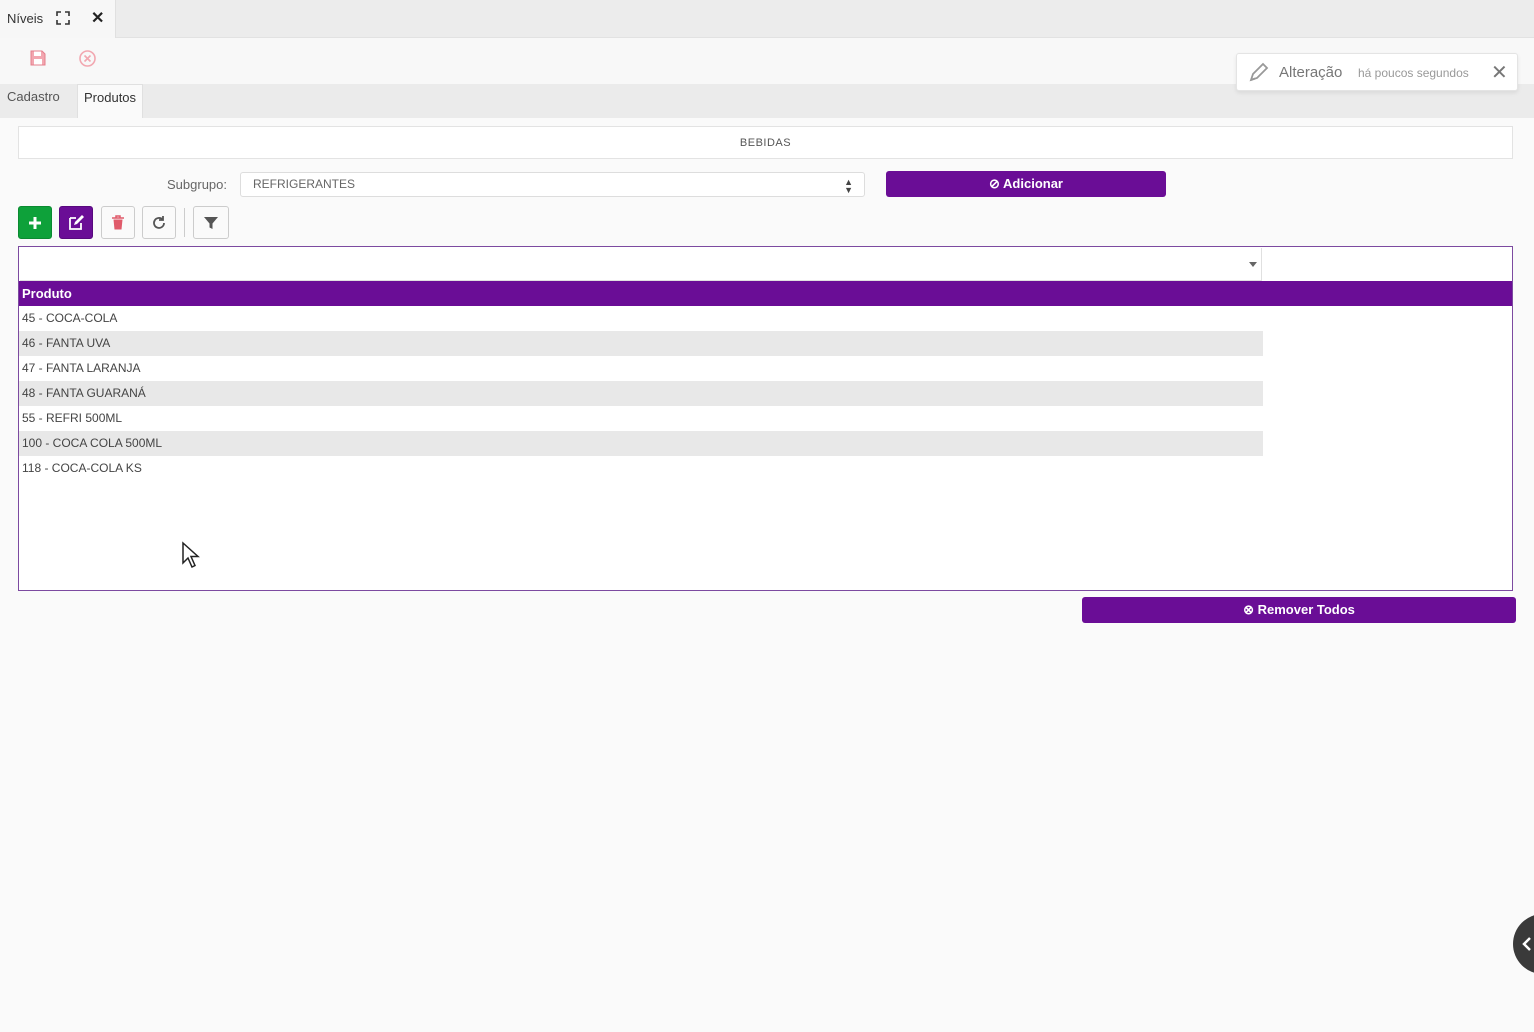 This screenshot has width=1534, height=1032. I want to click on plus-icon, so click(35, 222).